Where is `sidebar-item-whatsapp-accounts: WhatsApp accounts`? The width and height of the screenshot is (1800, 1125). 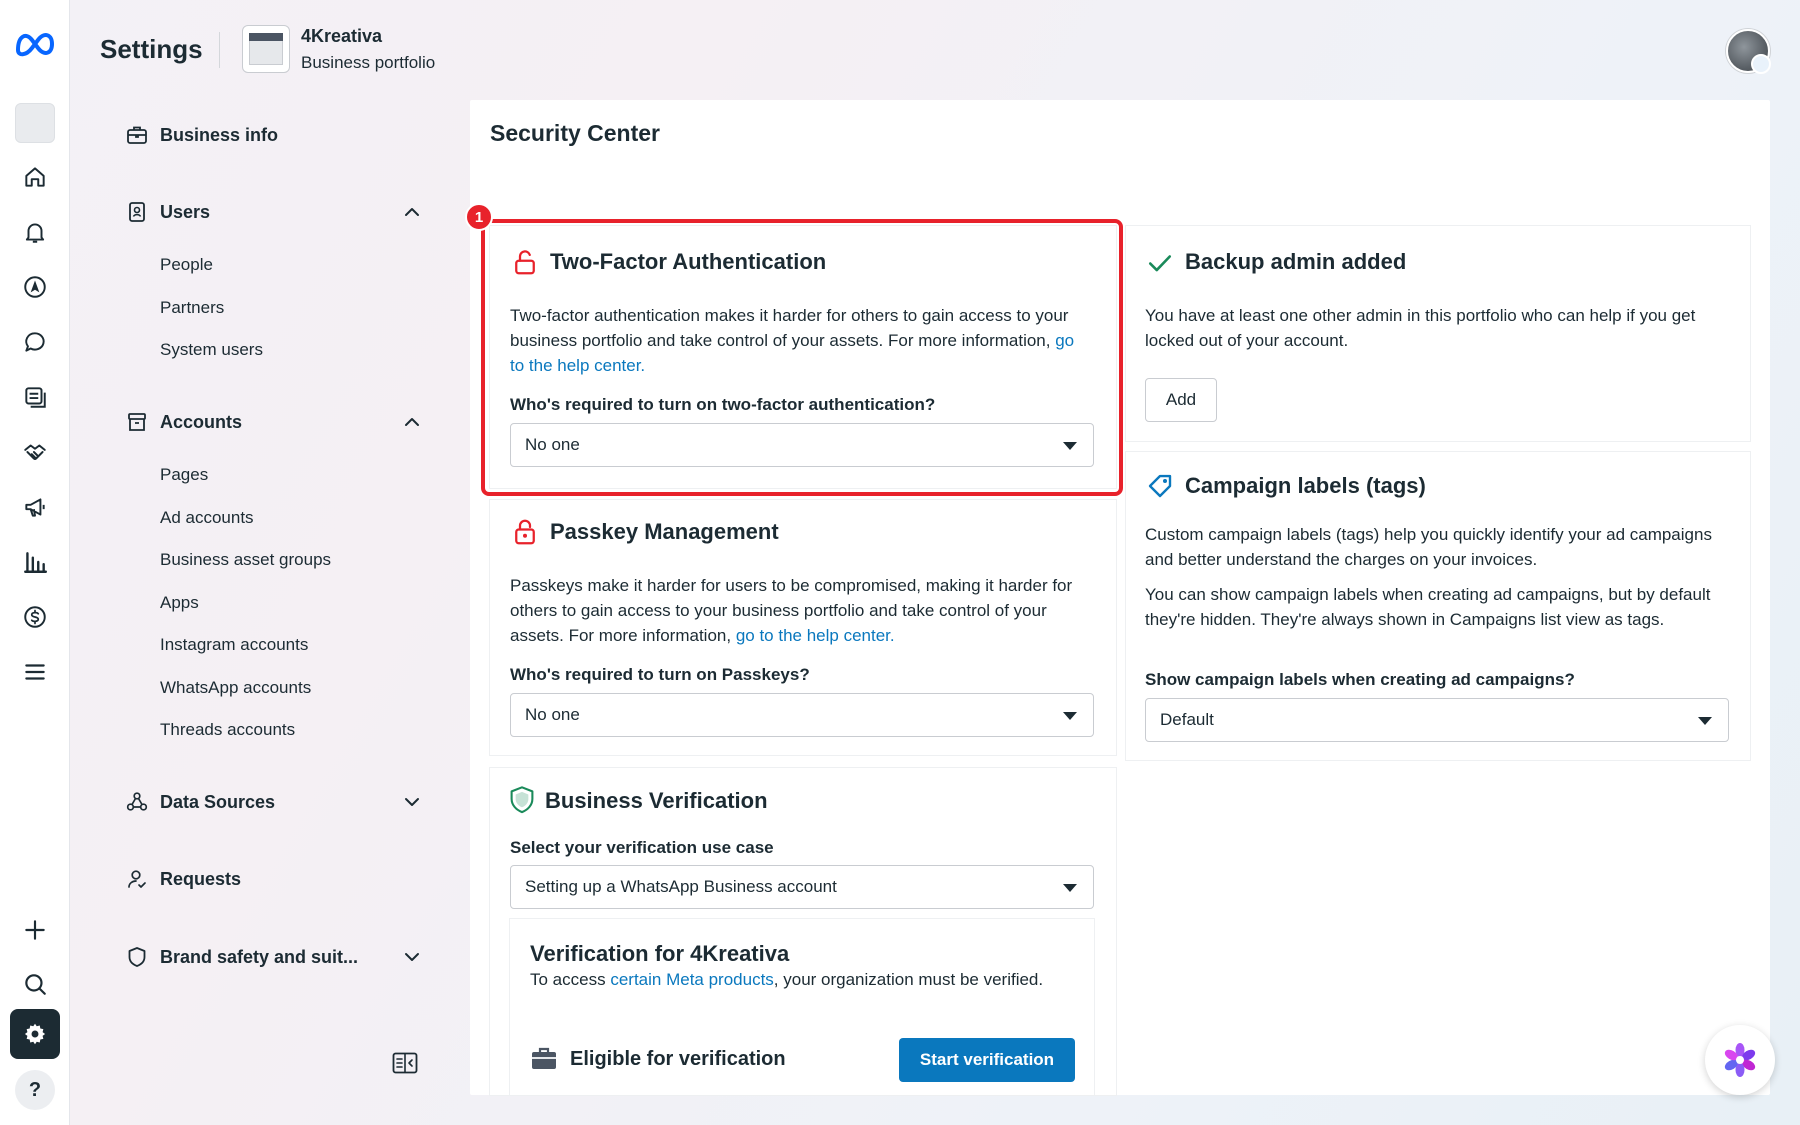 sidebar-item-whatsapp-accounts: WhatsApp accounts is located at coordinates (235, 688).